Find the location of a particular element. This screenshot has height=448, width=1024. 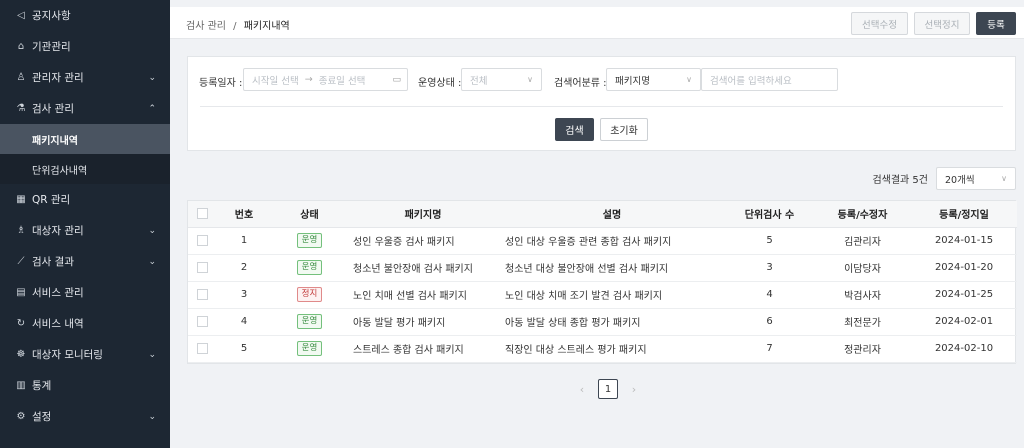

date-range-picker: 시작일 선택 → 종료일 선택 ▭ is located at coordinates (325, 79).